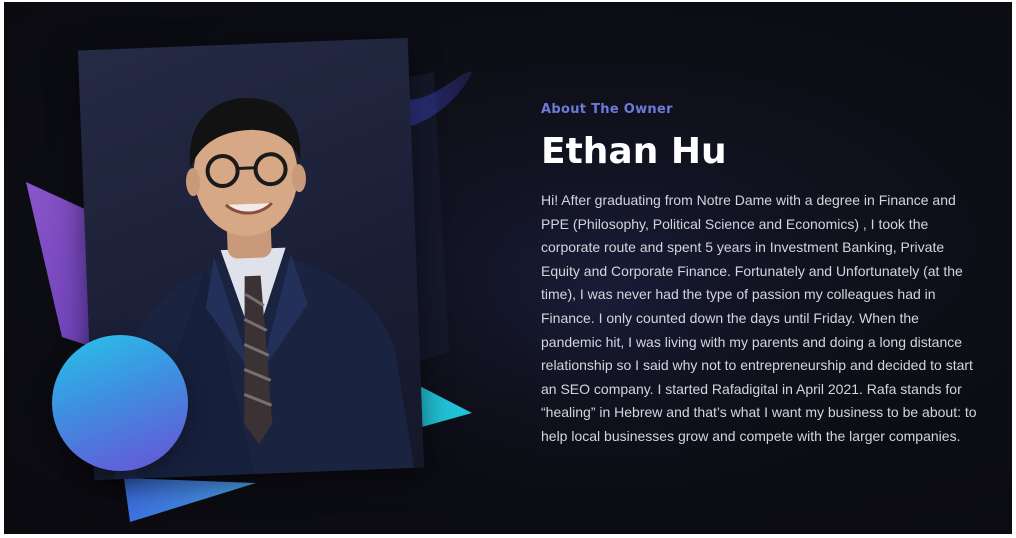 This screenshot has height=538, width=1016. Describe the element at coordinates (120, 403) in the screenshot. I see `gradient-circle-shape` at that location.